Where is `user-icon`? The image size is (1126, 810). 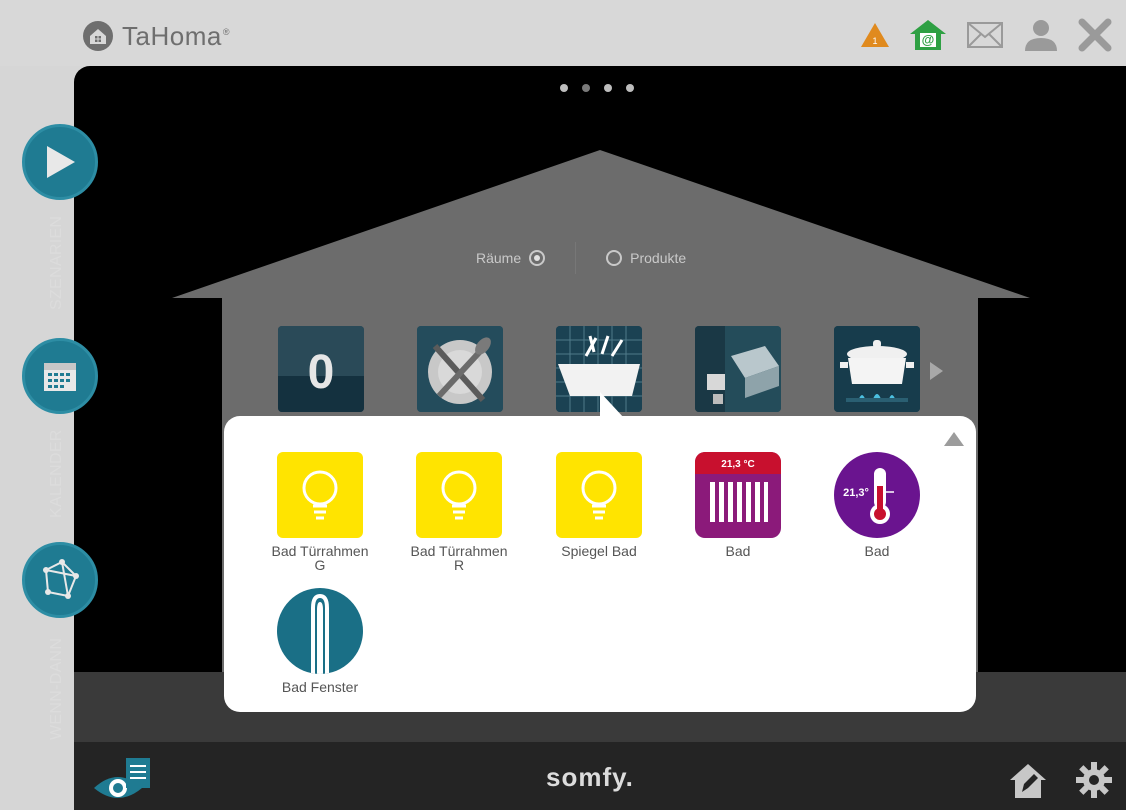
user-icon is located at coordinates (1041, 35).